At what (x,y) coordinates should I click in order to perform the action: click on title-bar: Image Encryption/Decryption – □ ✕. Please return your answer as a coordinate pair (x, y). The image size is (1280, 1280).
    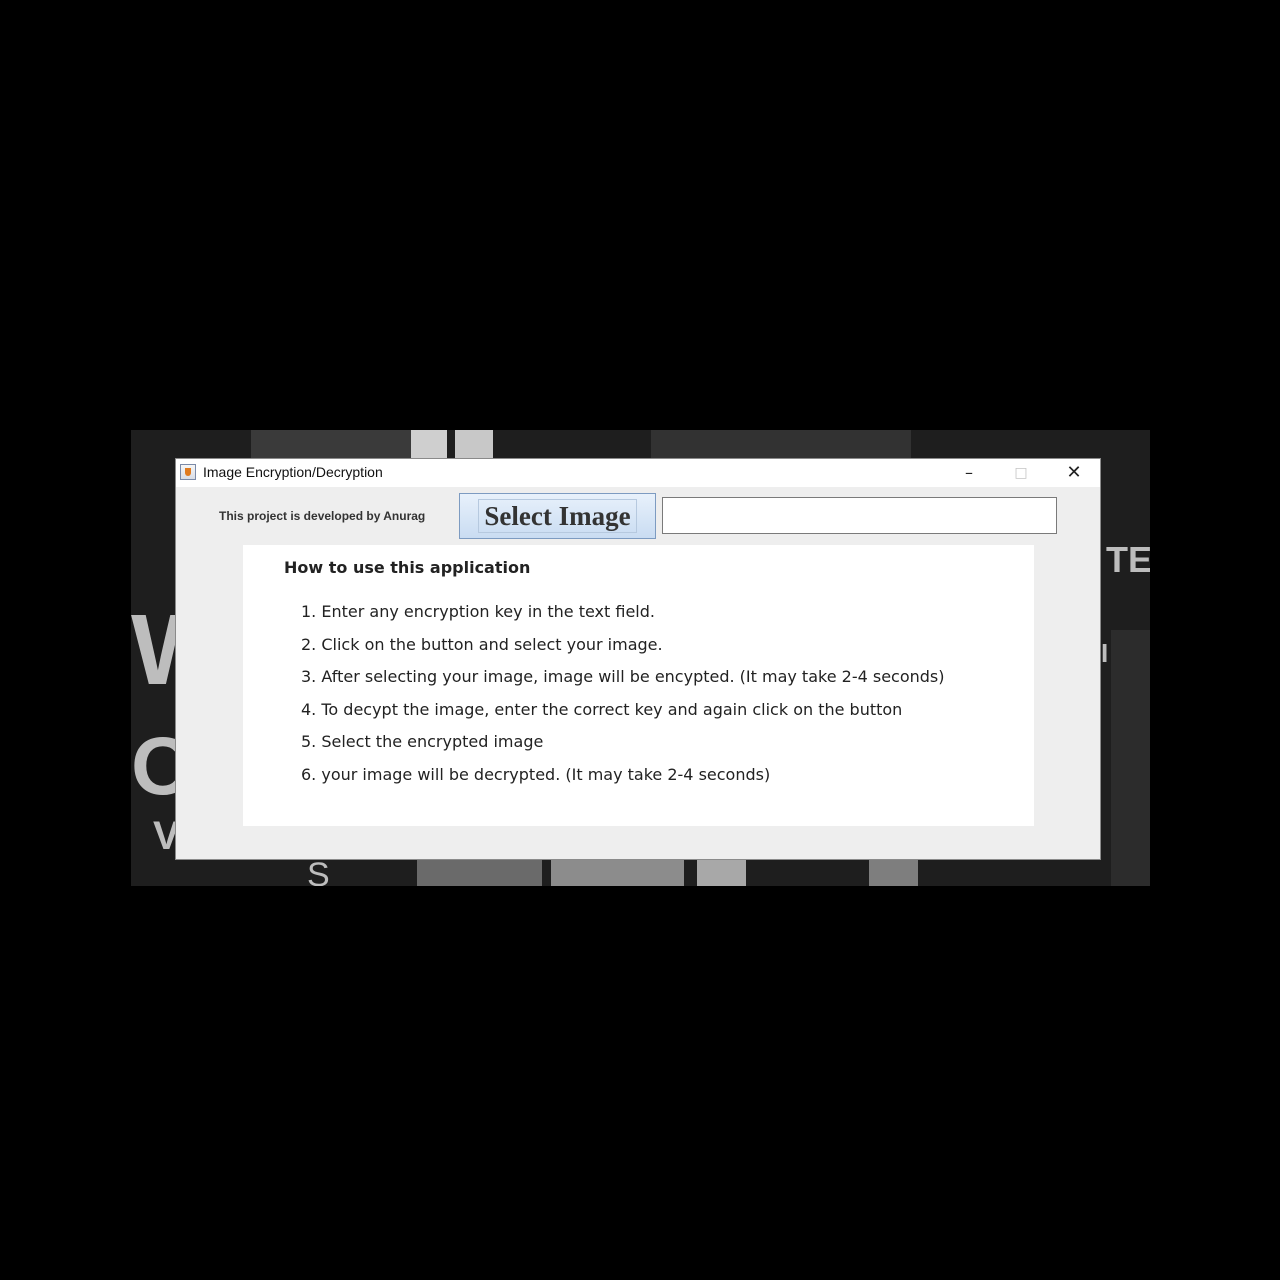
    Looking at the image, I should click on (638, 473).